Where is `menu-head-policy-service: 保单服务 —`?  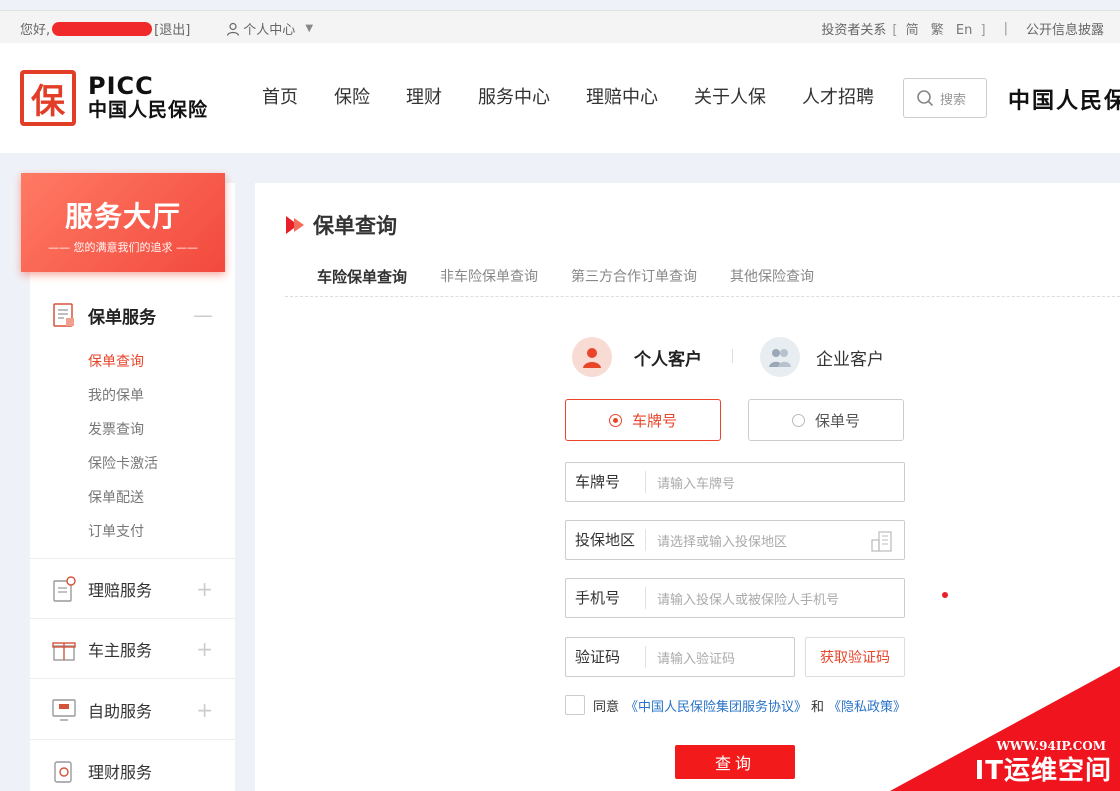
menu-head-policy-service: 保单服务 — is located at coordinates (132, 315).